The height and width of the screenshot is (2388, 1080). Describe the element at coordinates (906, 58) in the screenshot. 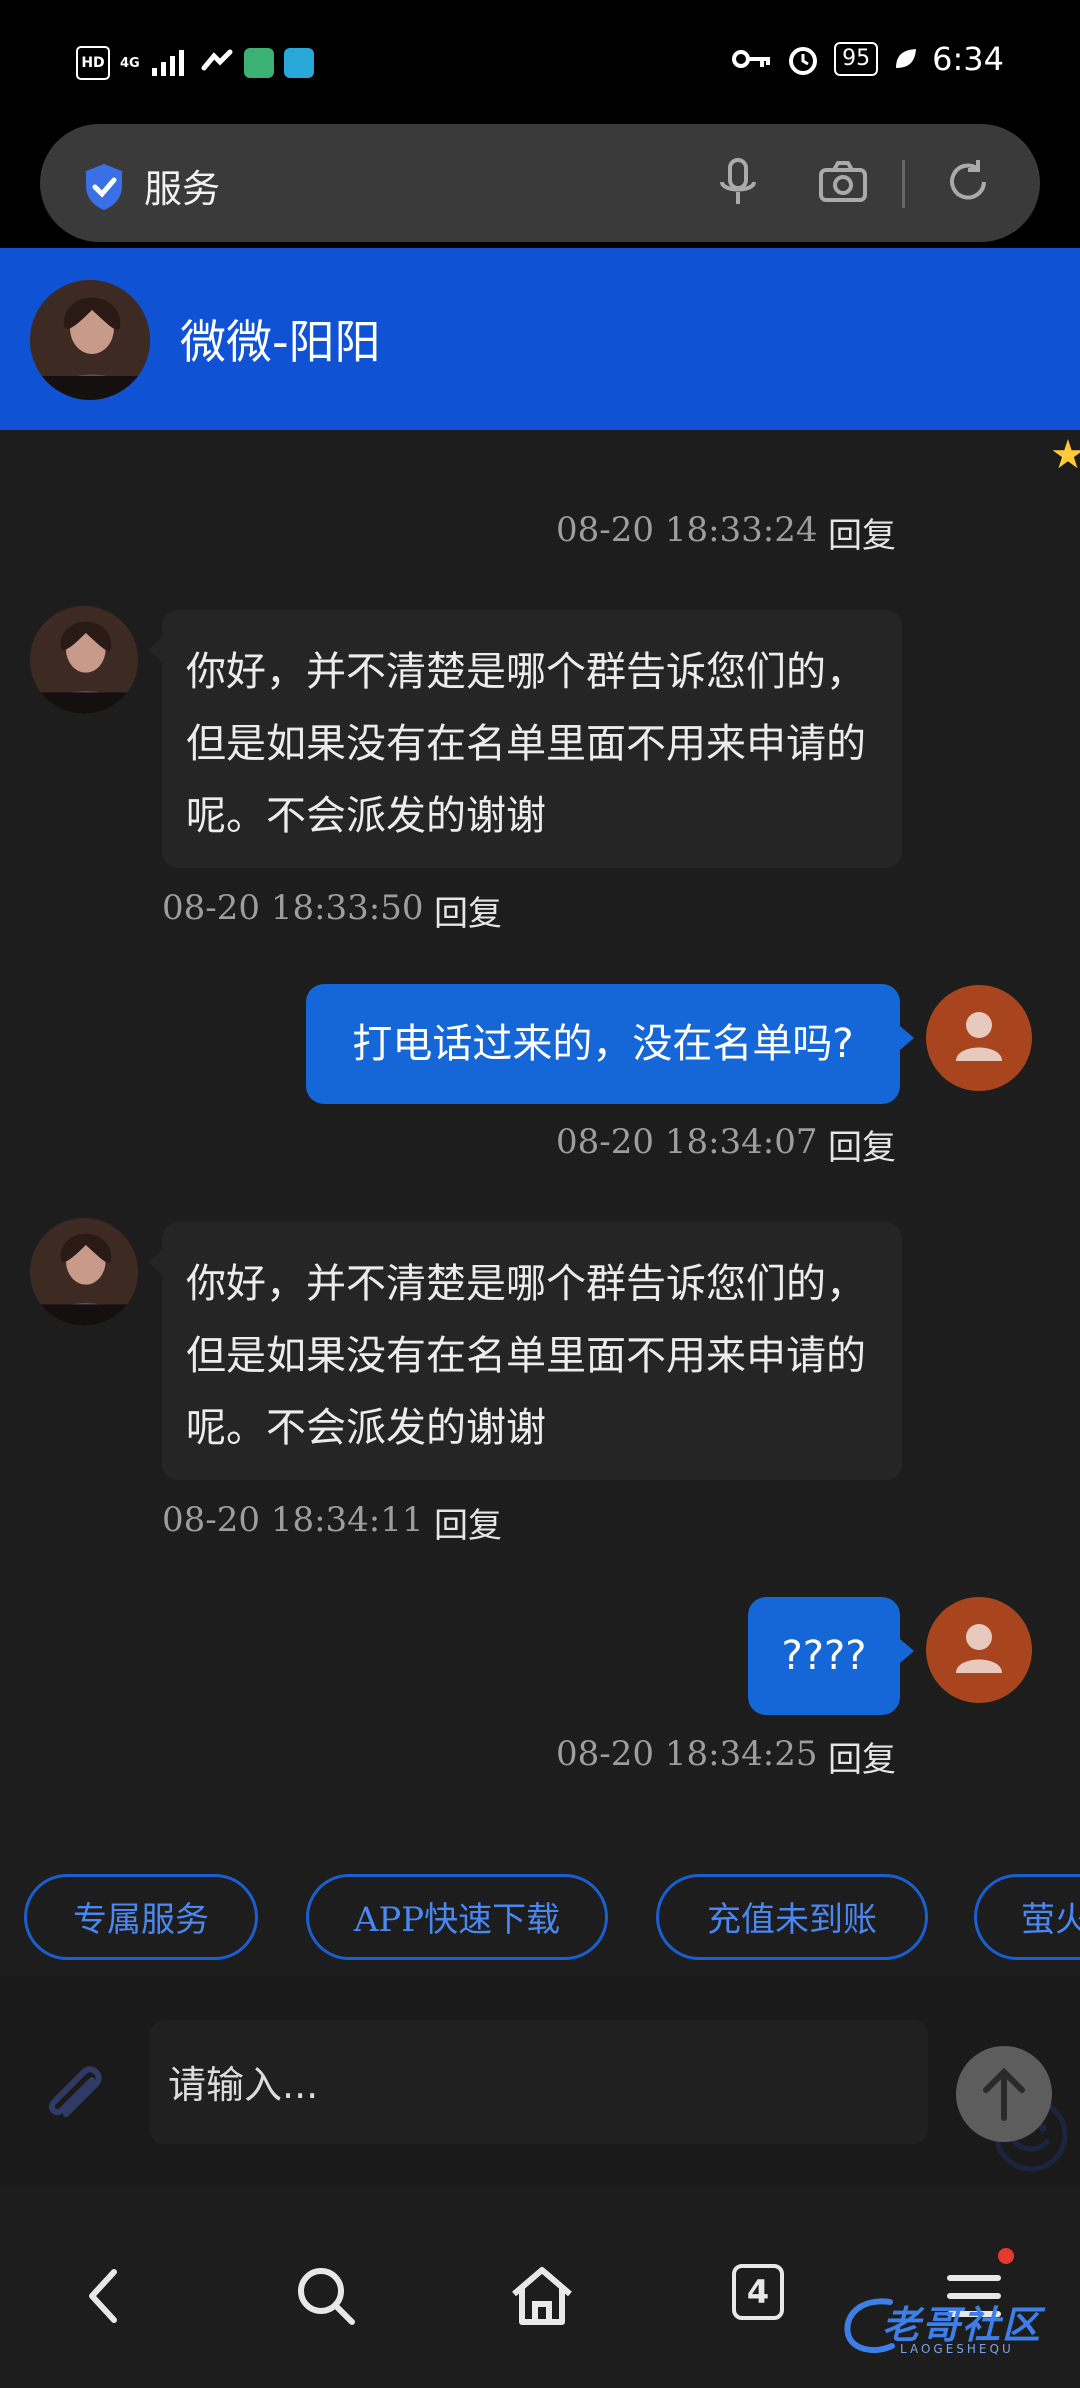

I see `leaf-icon` at that location.